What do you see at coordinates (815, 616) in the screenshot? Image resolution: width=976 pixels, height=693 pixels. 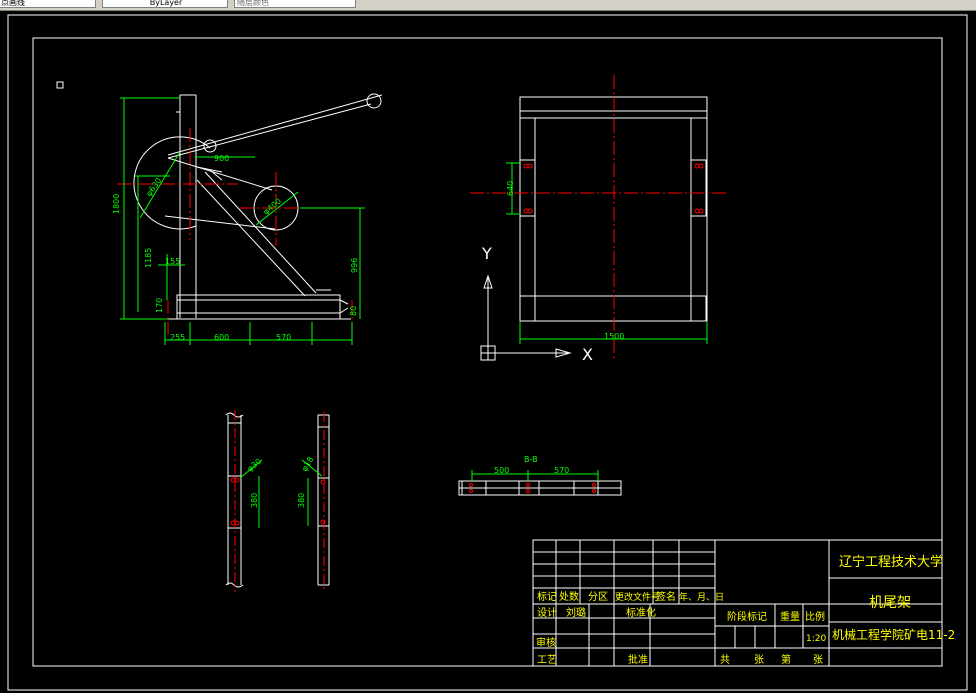 I see `tb-scale-label: 比例` at bounding box center [815, 616].